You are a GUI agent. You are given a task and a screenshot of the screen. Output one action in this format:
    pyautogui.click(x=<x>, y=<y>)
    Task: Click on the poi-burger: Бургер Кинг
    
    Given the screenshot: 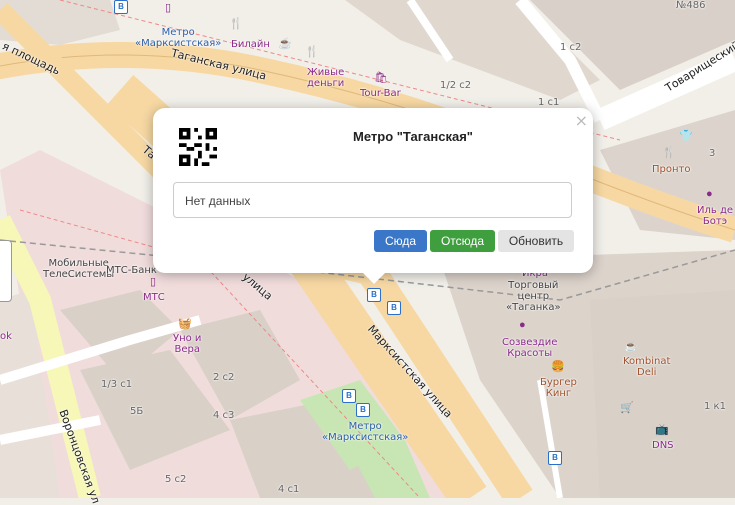 What is the action you would take?
    pyautogui.click(x=558, y=388)
    